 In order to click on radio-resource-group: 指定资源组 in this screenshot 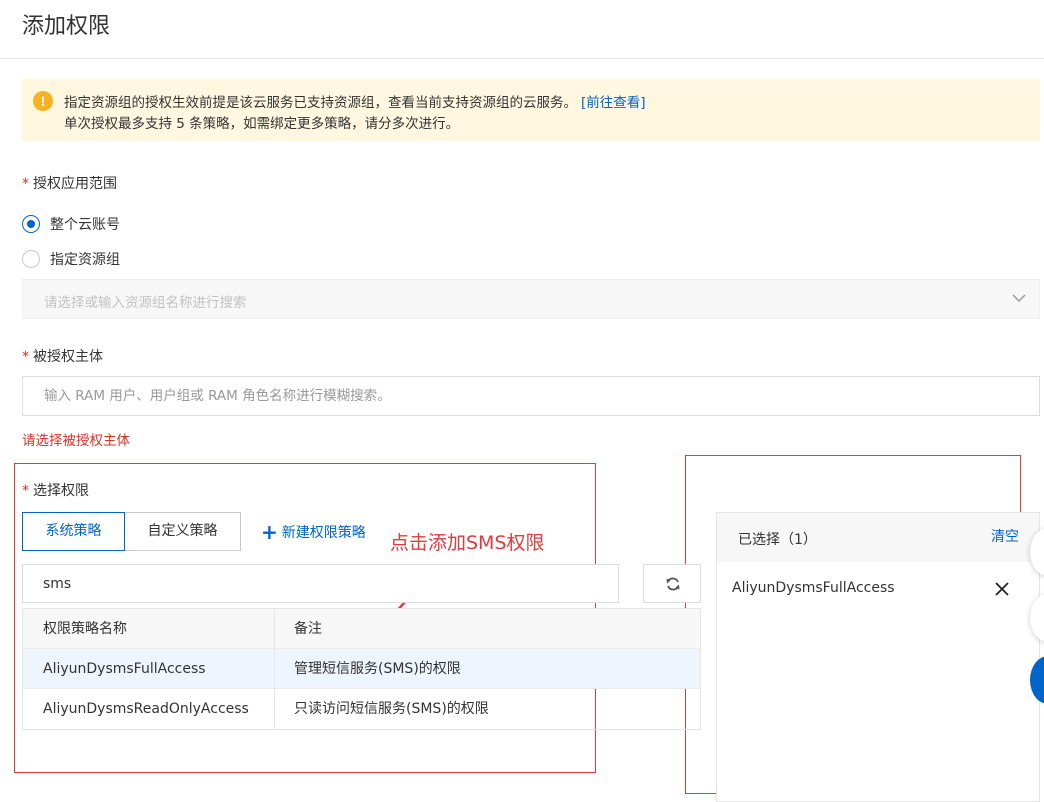, I will do `click(71, 259)`.